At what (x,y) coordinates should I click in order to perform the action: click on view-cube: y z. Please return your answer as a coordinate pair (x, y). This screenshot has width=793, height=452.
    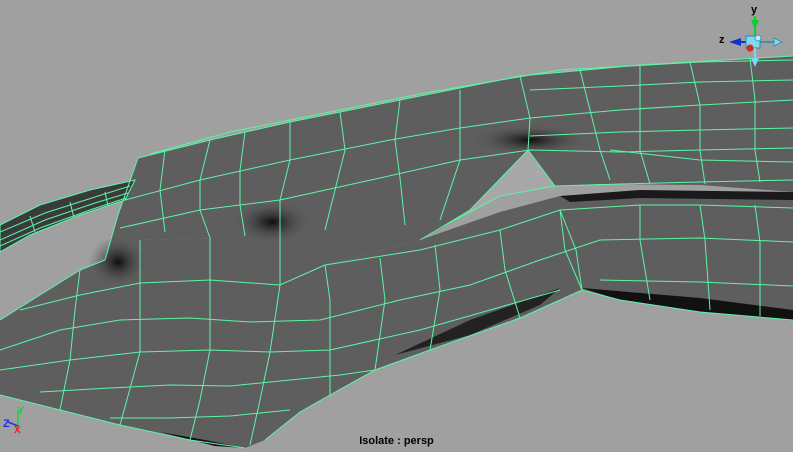
    Looking at the image, I should click on (754, 37).